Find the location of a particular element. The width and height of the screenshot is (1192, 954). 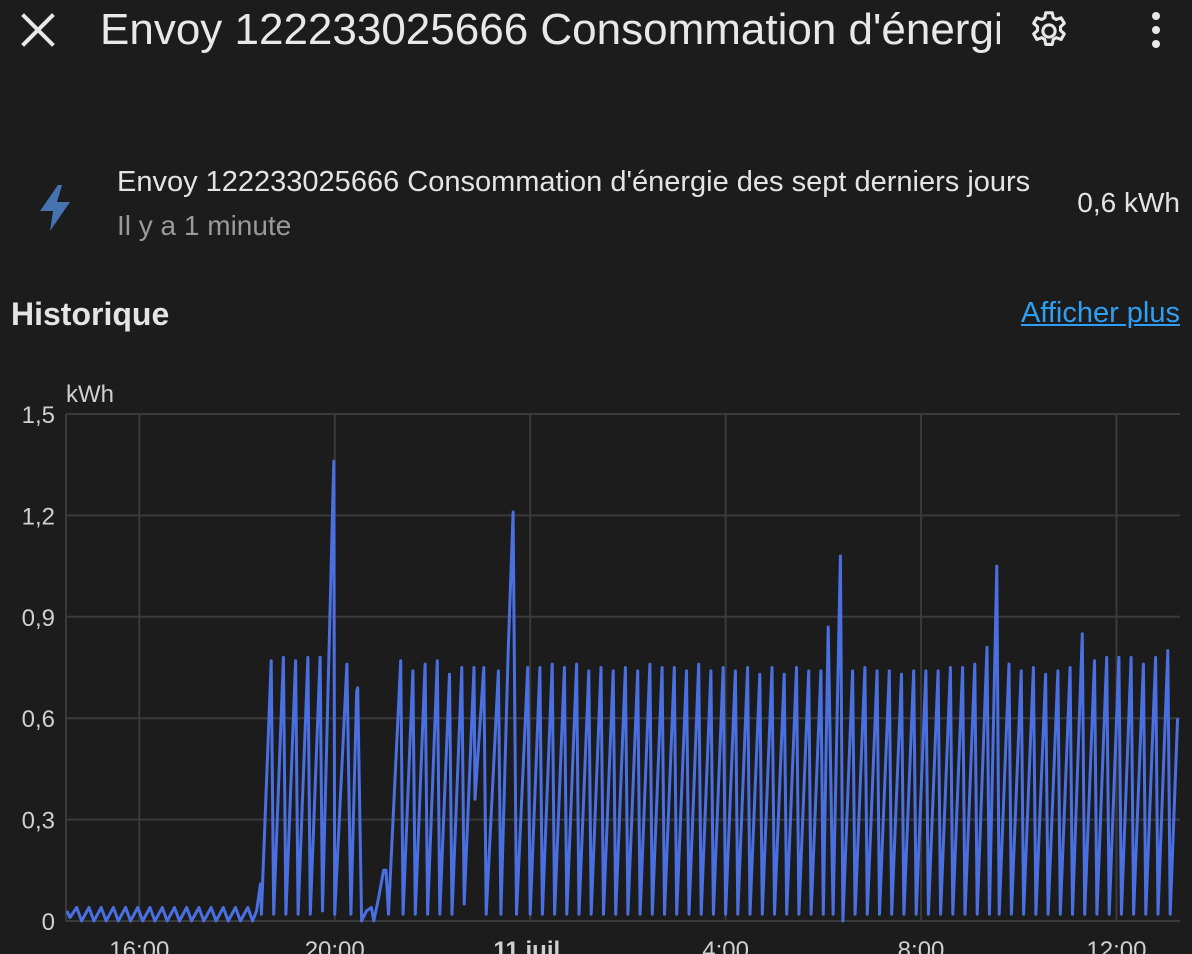

y-axis-label: kWh is located at coordinates (90, 394).